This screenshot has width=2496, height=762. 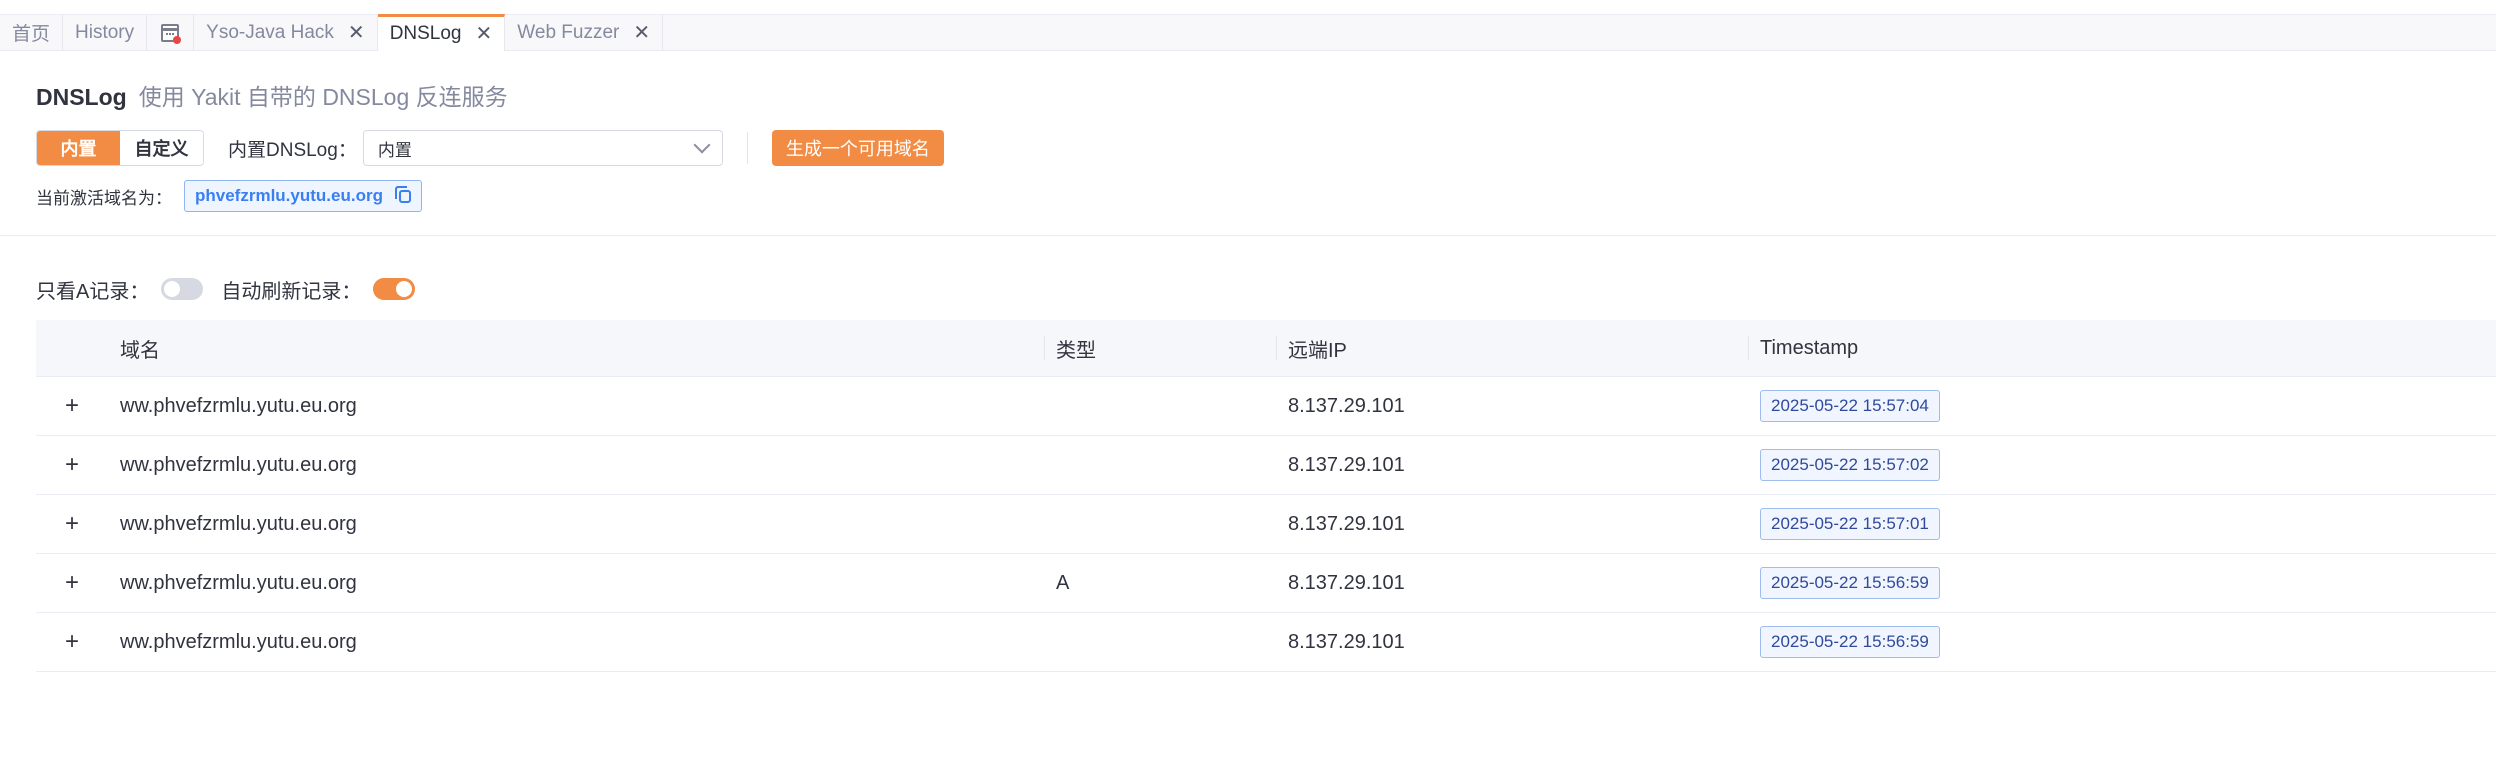 I want to click on tab-history: History, so click(x=105, y=32).